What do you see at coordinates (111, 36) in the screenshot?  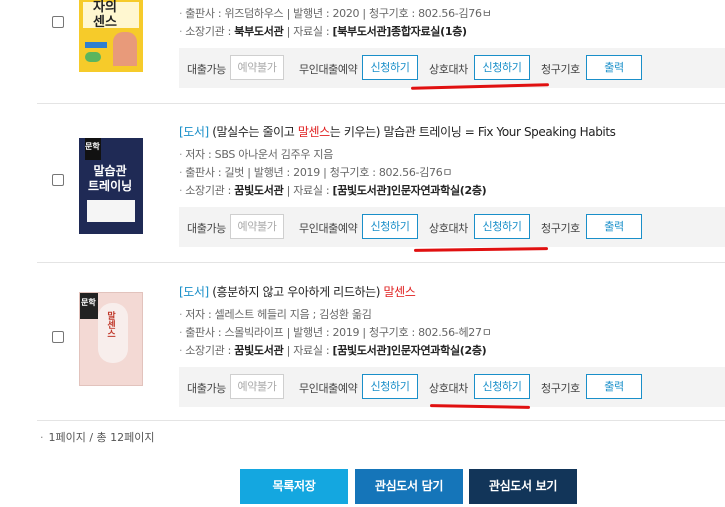 I see `book-cover: 자의 센스` at bounding box center [111, 36].